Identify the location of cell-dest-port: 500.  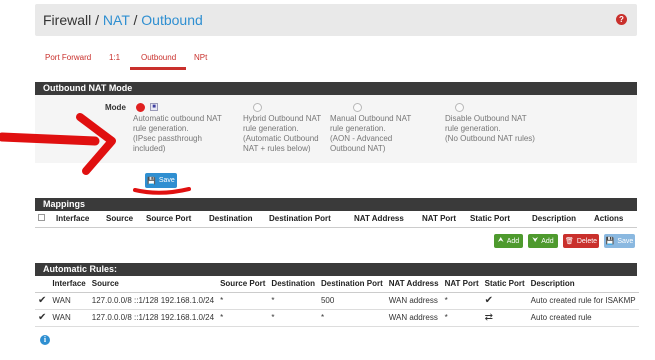
(351, 301).